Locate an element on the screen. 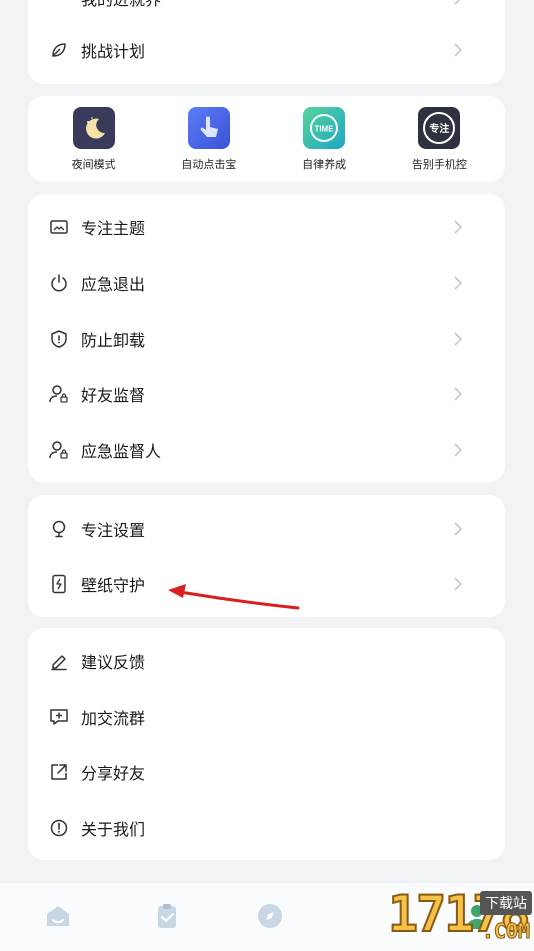 Image resolution: width=534 pixels, height=951 pixels. tab-discover is located at coordinates (270, 918).